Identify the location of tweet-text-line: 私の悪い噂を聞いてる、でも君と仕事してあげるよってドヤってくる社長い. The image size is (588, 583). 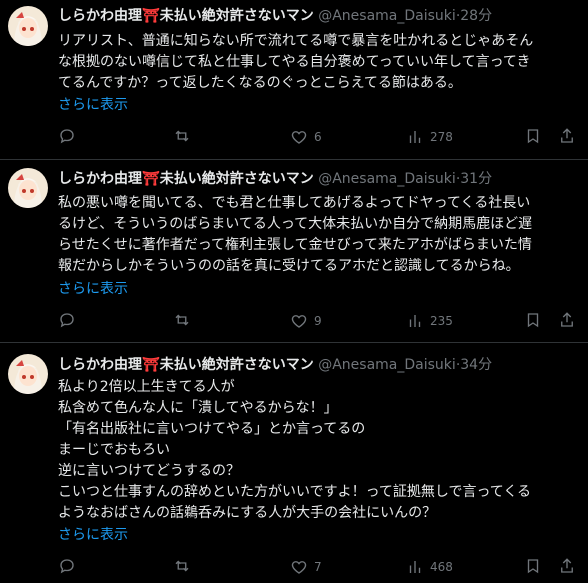
(294, 203).